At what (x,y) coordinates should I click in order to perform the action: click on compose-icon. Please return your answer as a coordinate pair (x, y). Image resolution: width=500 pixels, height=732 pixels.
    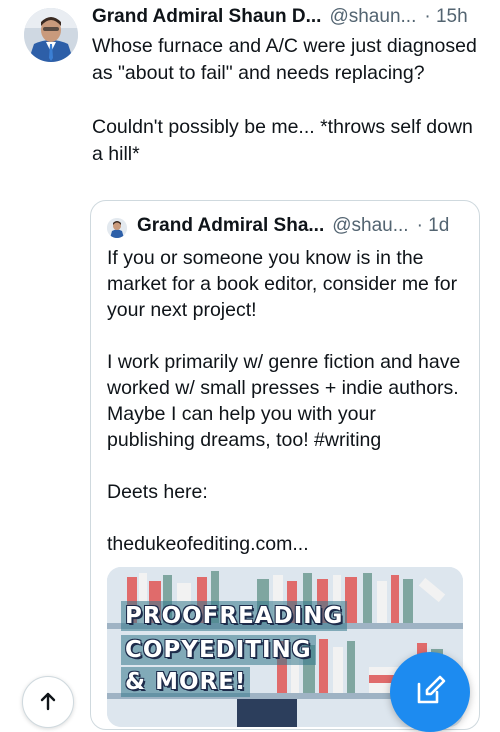
    Looking at the image, I should click on (431, 689).